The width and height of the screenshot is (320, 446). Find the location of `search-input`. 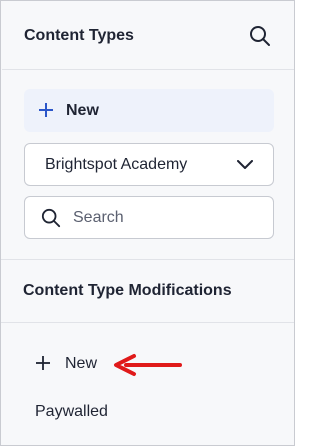

search-input is located at coordinates (158, 217).